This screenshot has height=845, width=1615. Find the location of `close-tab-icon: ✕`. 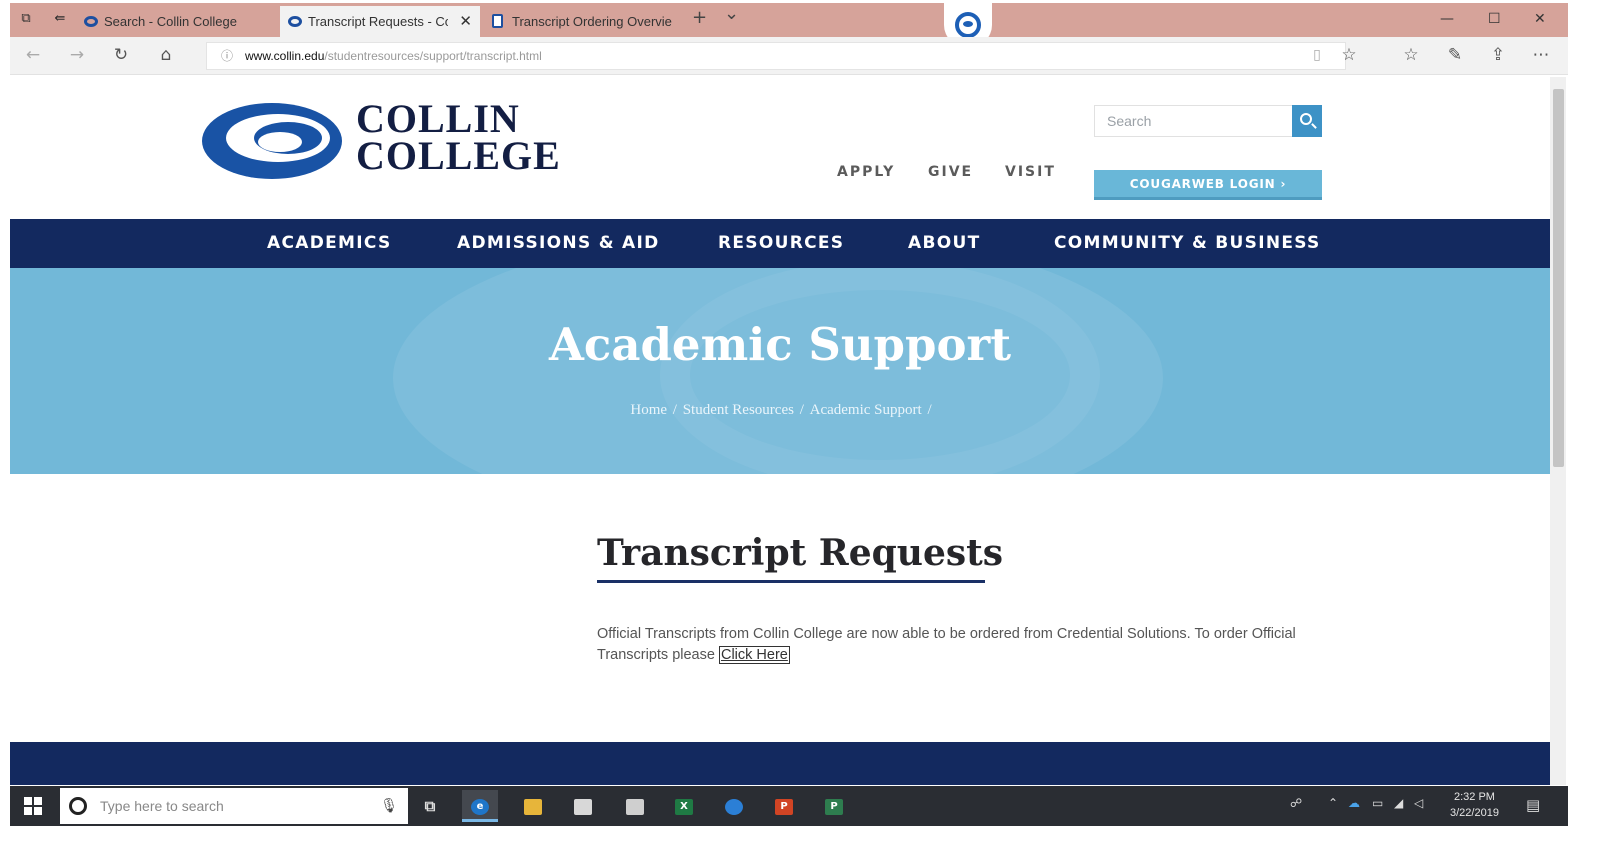

close-tab-icon: ✕ is located at coordinates (465, 21).